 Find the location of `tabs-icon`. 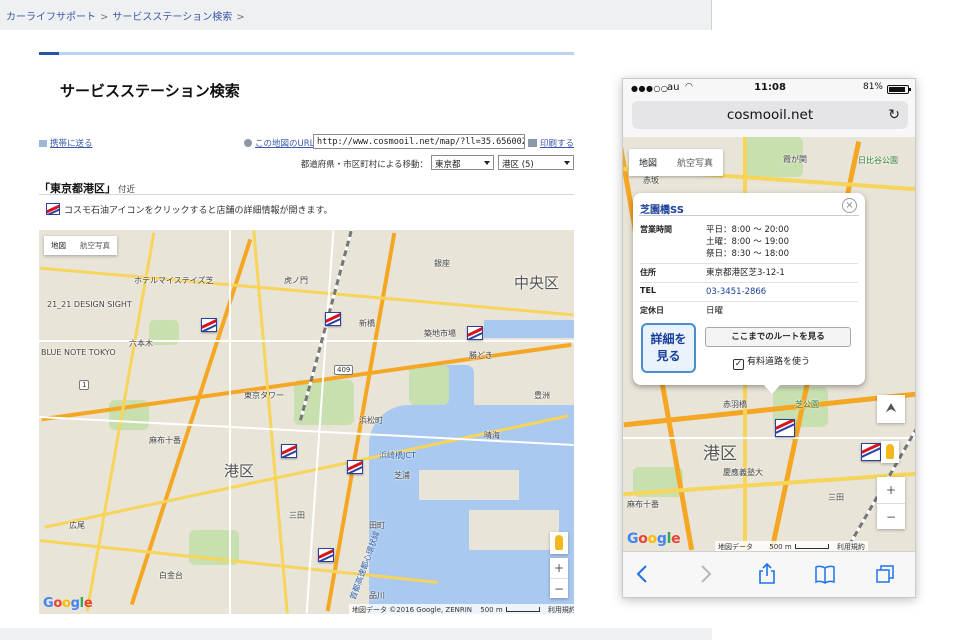

tabs-icon is located at coordinates (885, 574).